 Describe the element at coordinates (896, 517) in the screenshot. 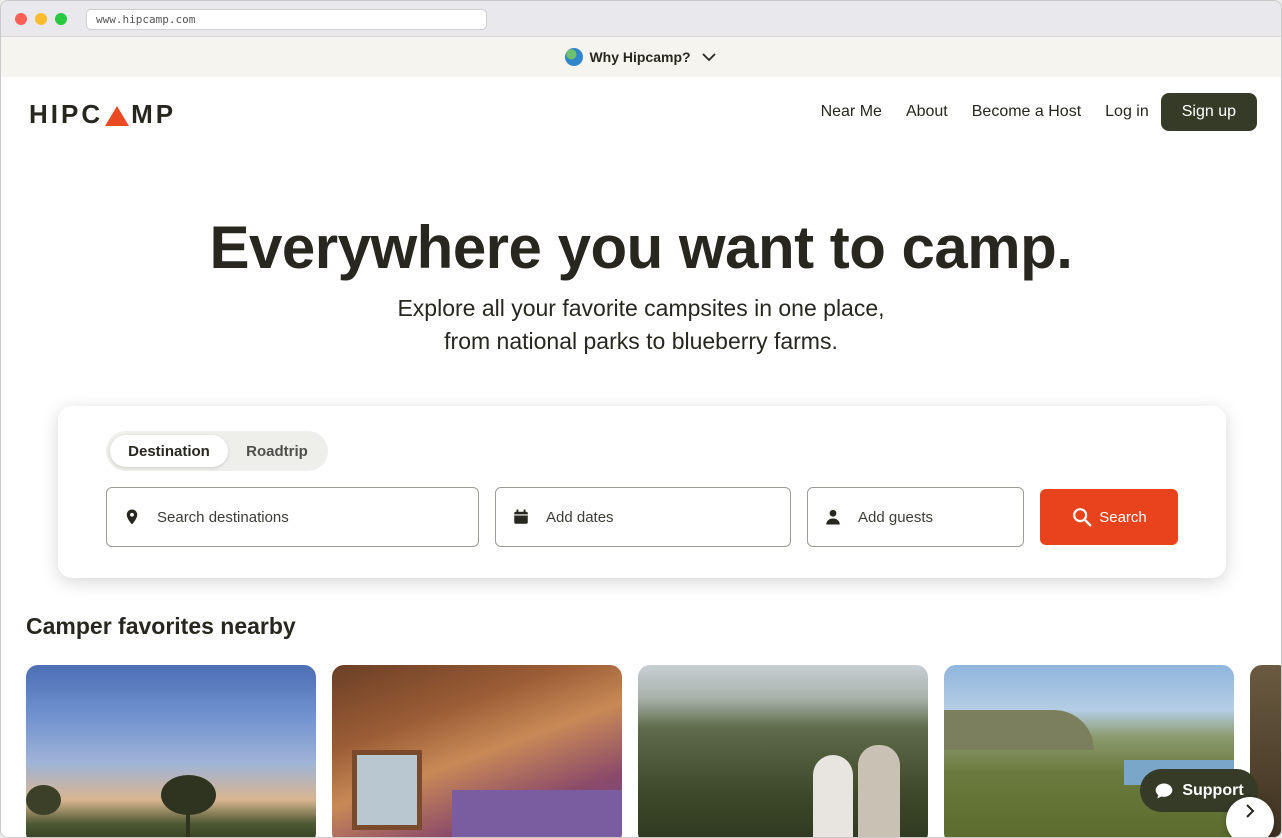

I see `guests-placeholder: Add guests` at that location.